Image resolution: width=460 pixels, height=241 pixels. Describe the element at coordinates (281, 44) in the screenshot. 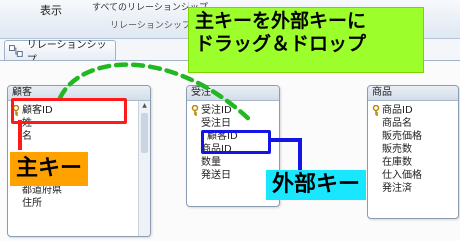

I see `instruction-line-2: ドラッグ＆ドロップ` at that location.